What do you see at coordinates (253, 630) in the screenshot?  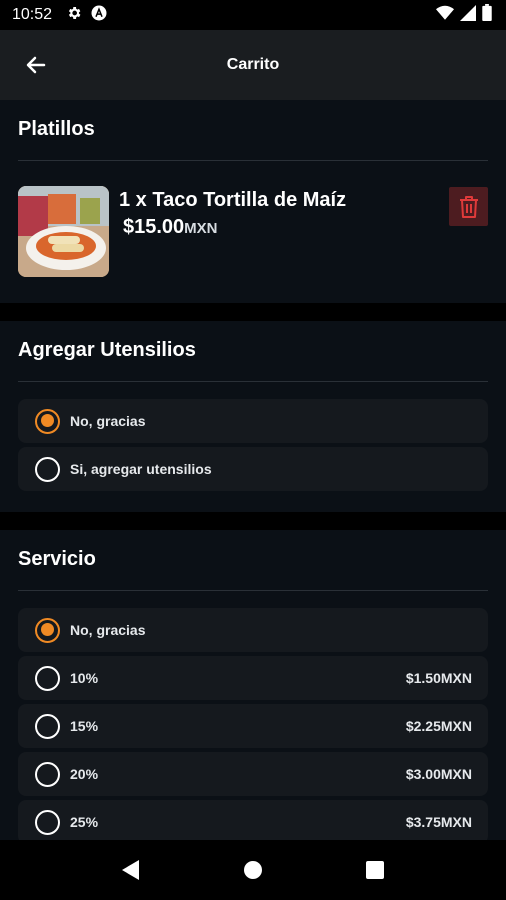 I see `servicio-option-no: No, gracias` at bounding box center [253, 630].